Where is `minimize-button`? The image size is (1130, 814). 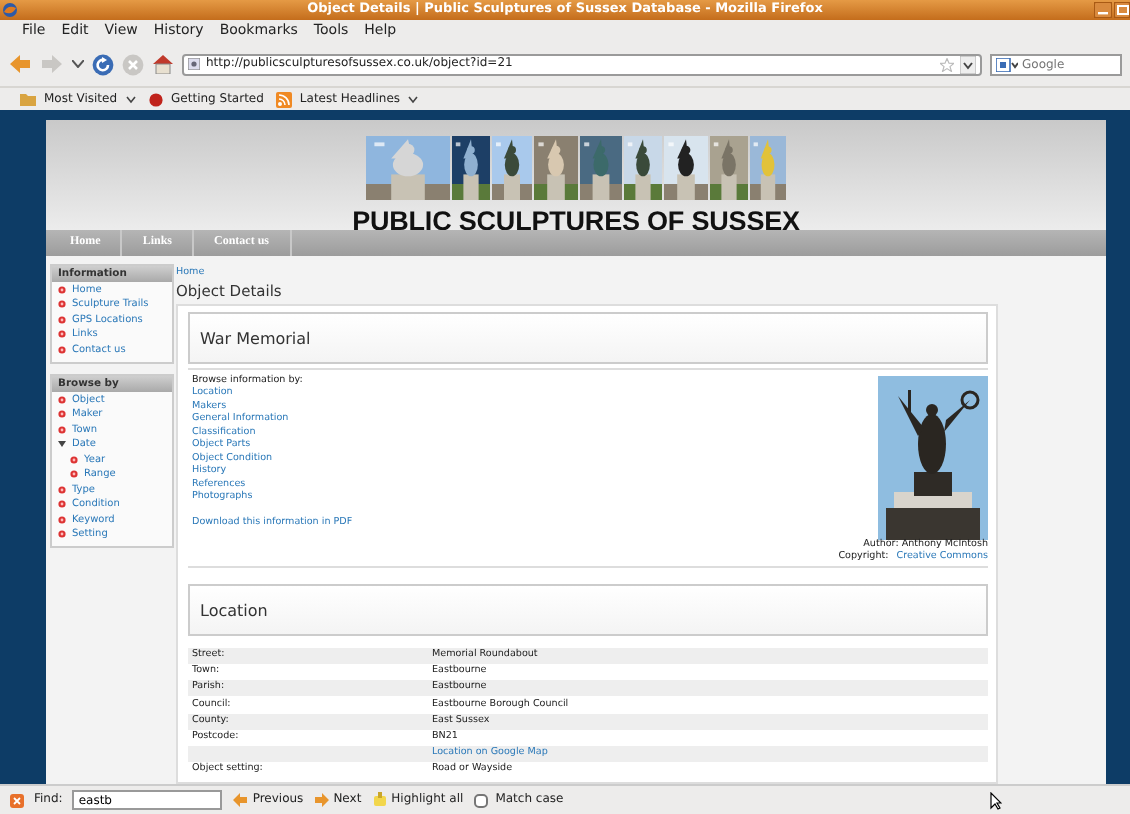 minimize-button is located at coordinates (1103, 10).